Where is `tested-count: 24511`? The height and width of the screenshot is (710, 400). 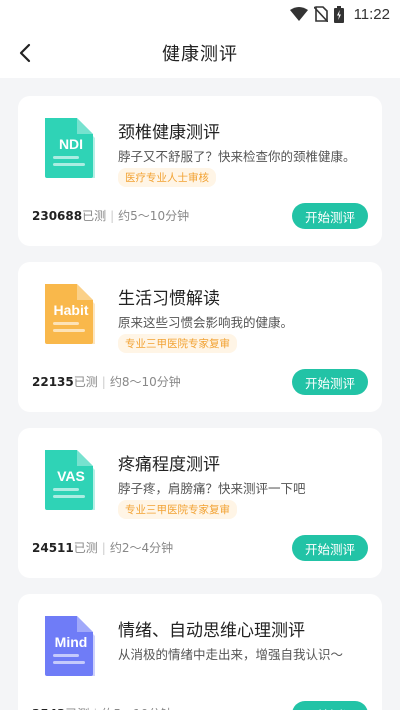 tested-count: 24511 is located at coordinates (53, 548).